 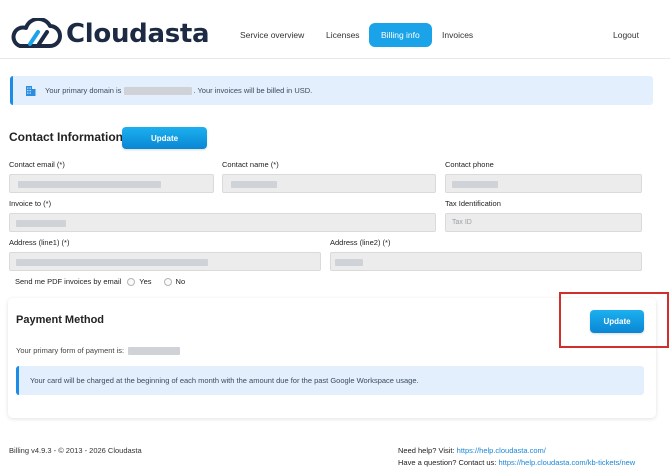 What do you see at coordinates (181, 281) in the screenshot?
I see `radio-no-label: No` at bounding box center [181, 281].